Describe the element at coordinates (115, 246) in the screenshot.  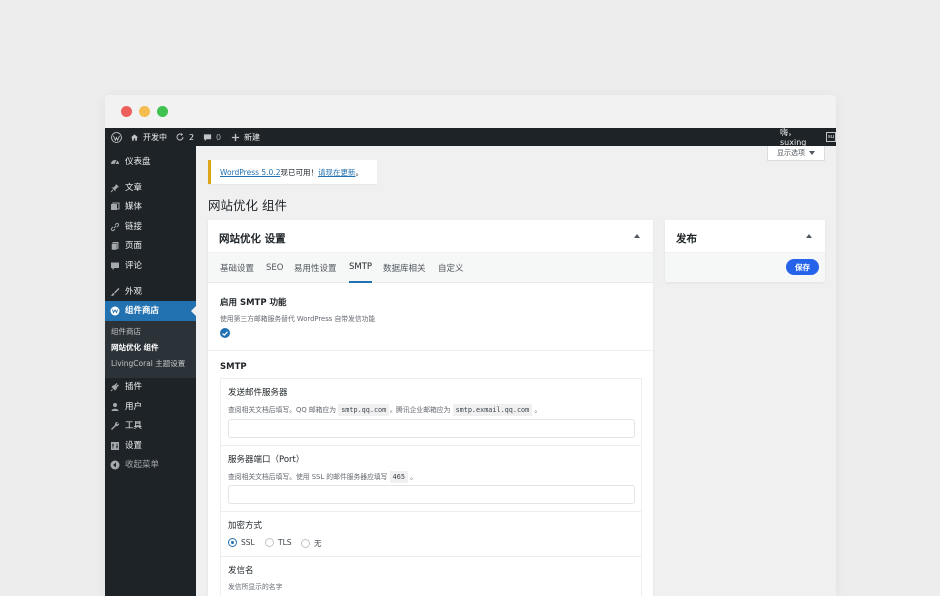
I see `page-icon` at that location.